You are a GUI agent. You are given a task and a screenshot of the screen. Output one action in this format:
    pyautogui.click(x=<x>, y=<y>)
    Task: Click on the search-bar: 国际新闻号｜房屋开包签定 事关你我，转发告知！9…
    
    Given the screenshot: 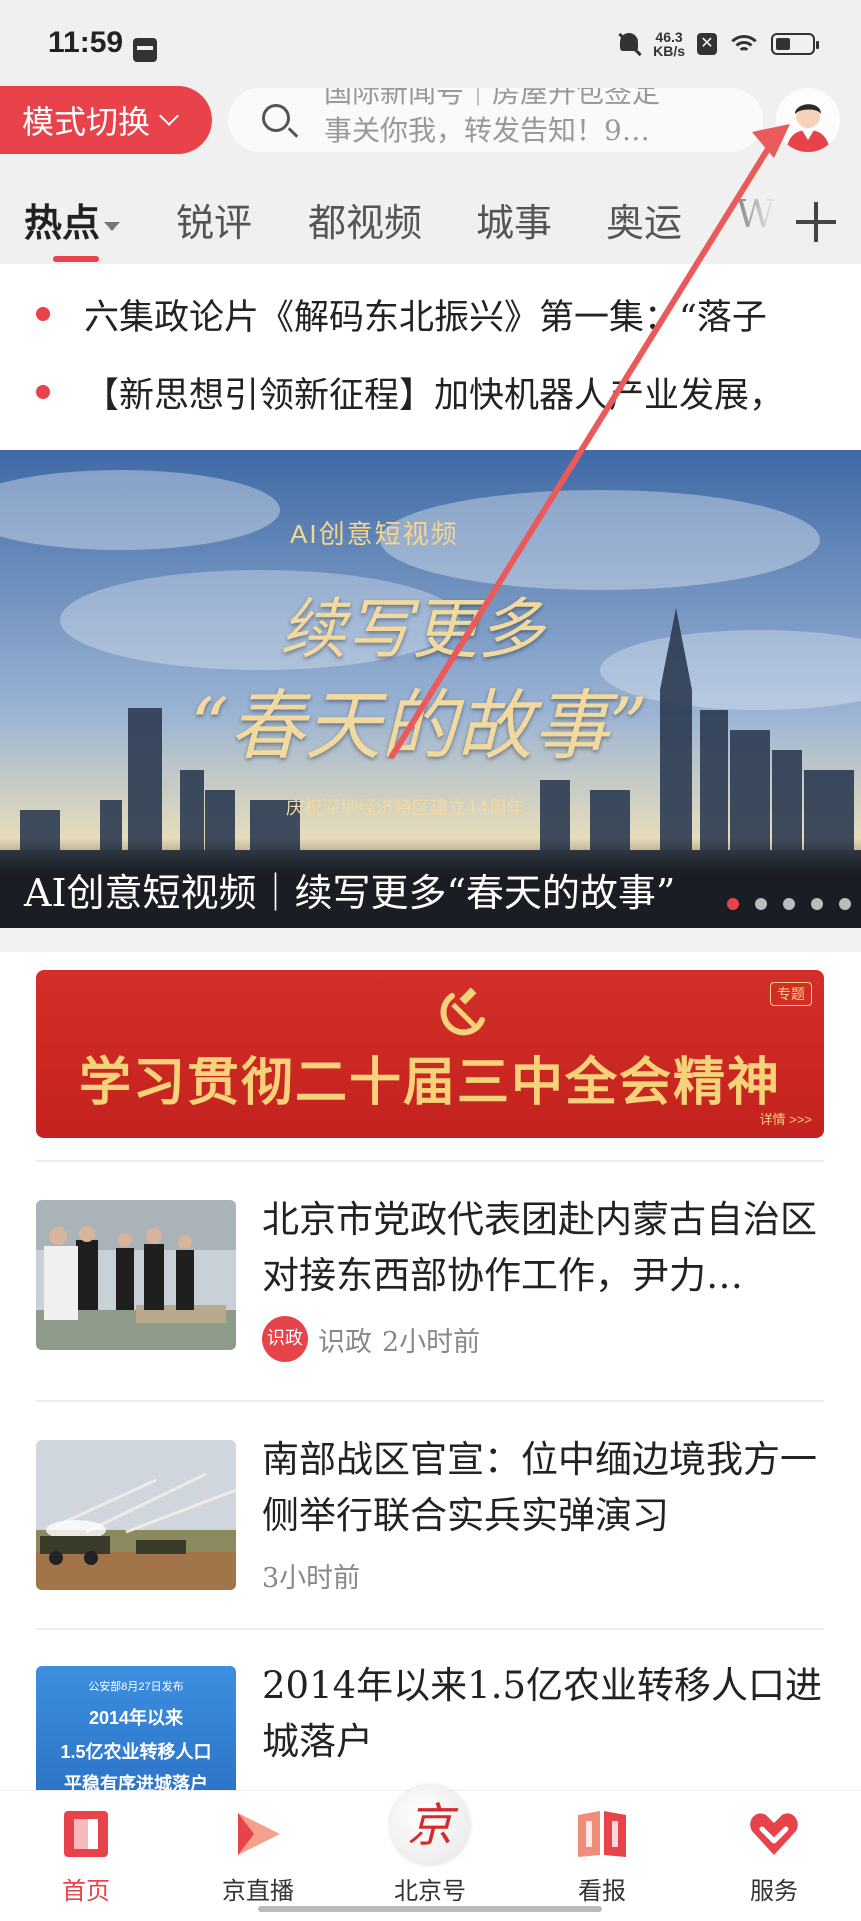 What is the action you would take?
    pyautogui.click(x=495, y=120)
    